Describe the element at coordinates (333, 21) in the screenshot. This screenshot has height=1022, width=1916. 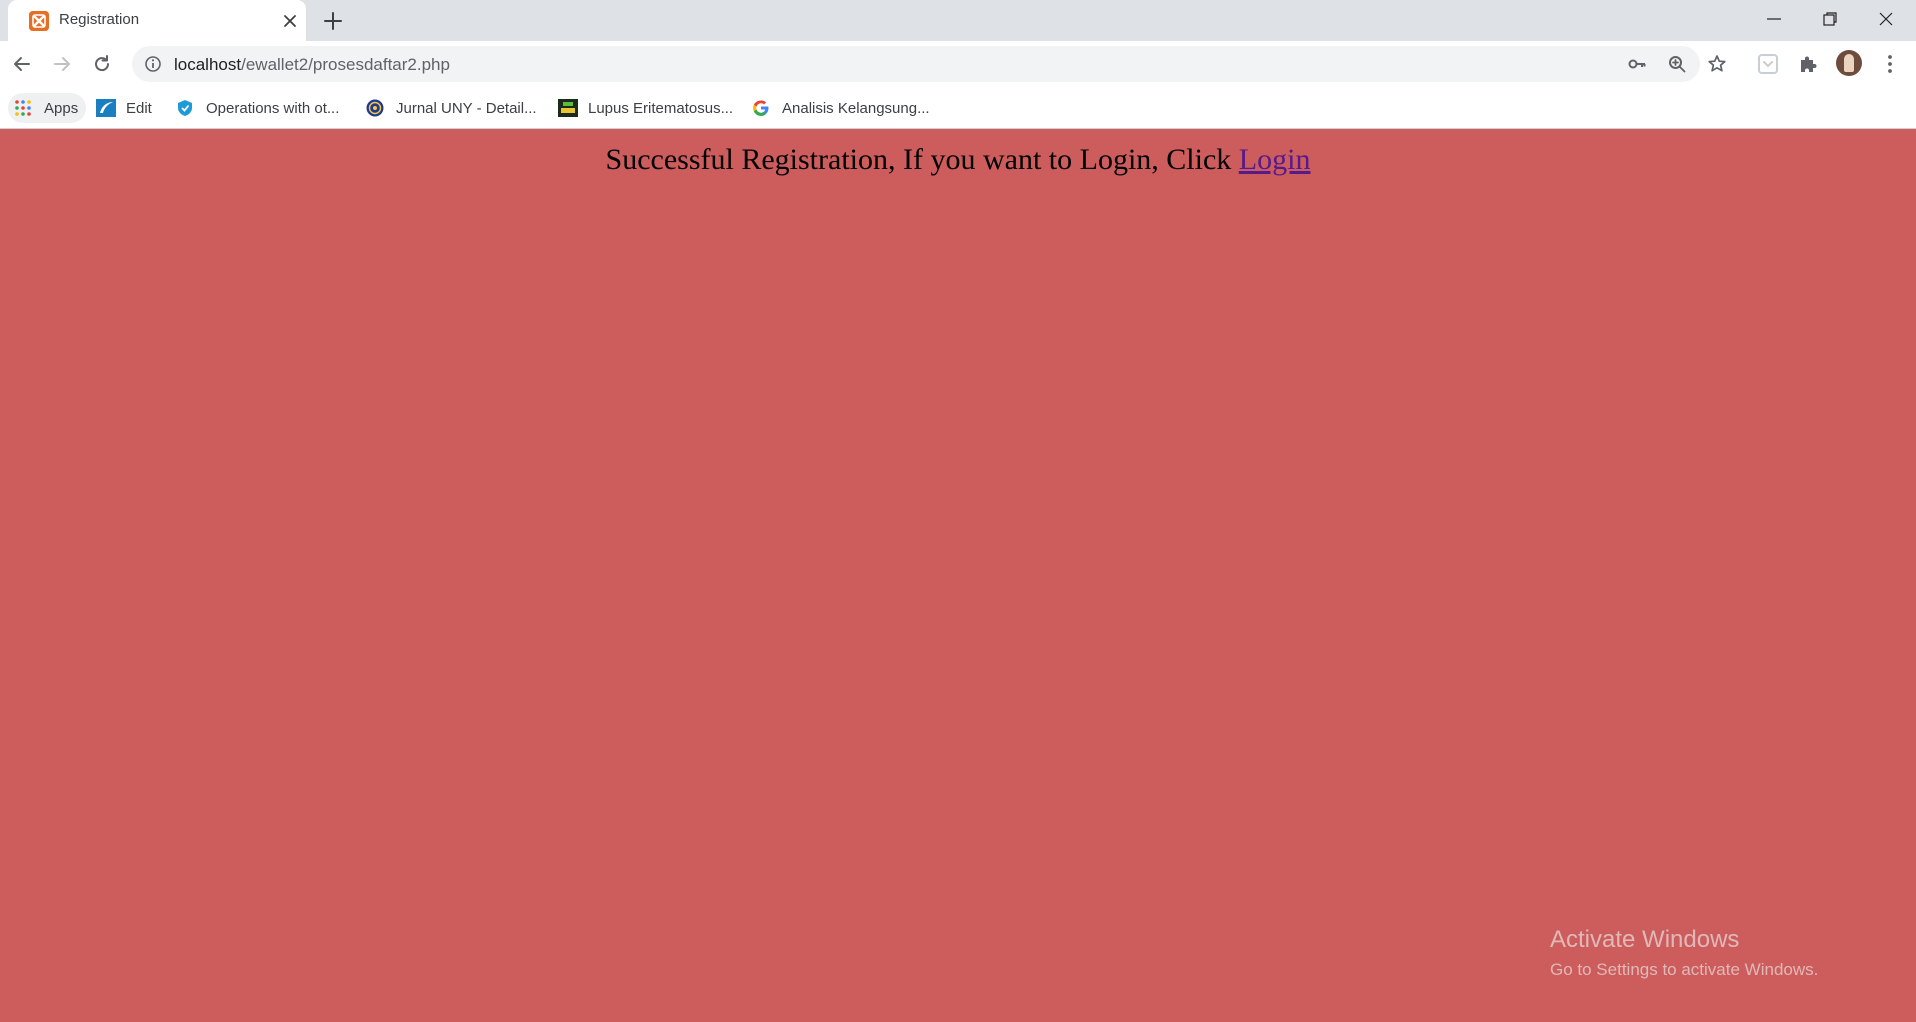
I see `new-tab-icon` at that location.